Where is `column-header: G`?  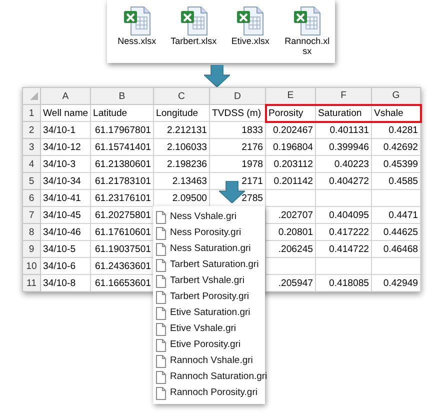 column-header: G is located at coordinates (396, 96).